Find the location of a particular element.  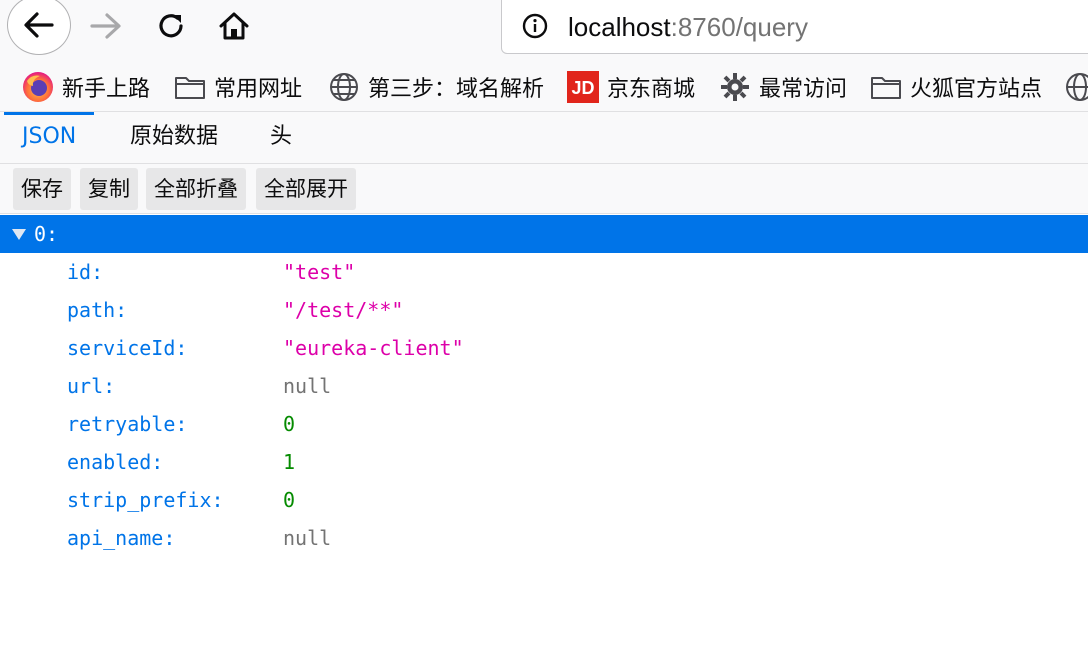

url-bar: localhost:8760/query is located at coordinates (794, 27).